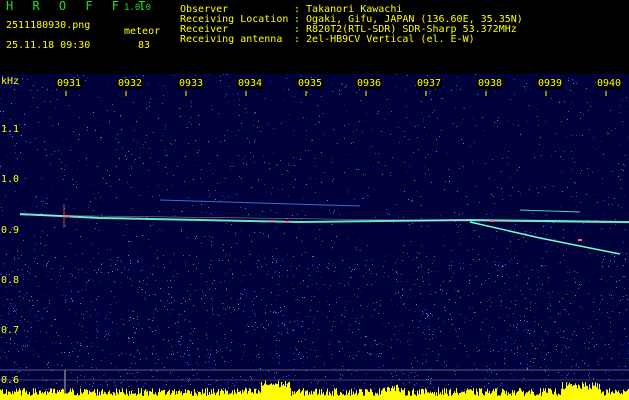  Describe the element at coordinates (48, 25) in the screenshot. I see `file-name: 2511180930.png` at that location.